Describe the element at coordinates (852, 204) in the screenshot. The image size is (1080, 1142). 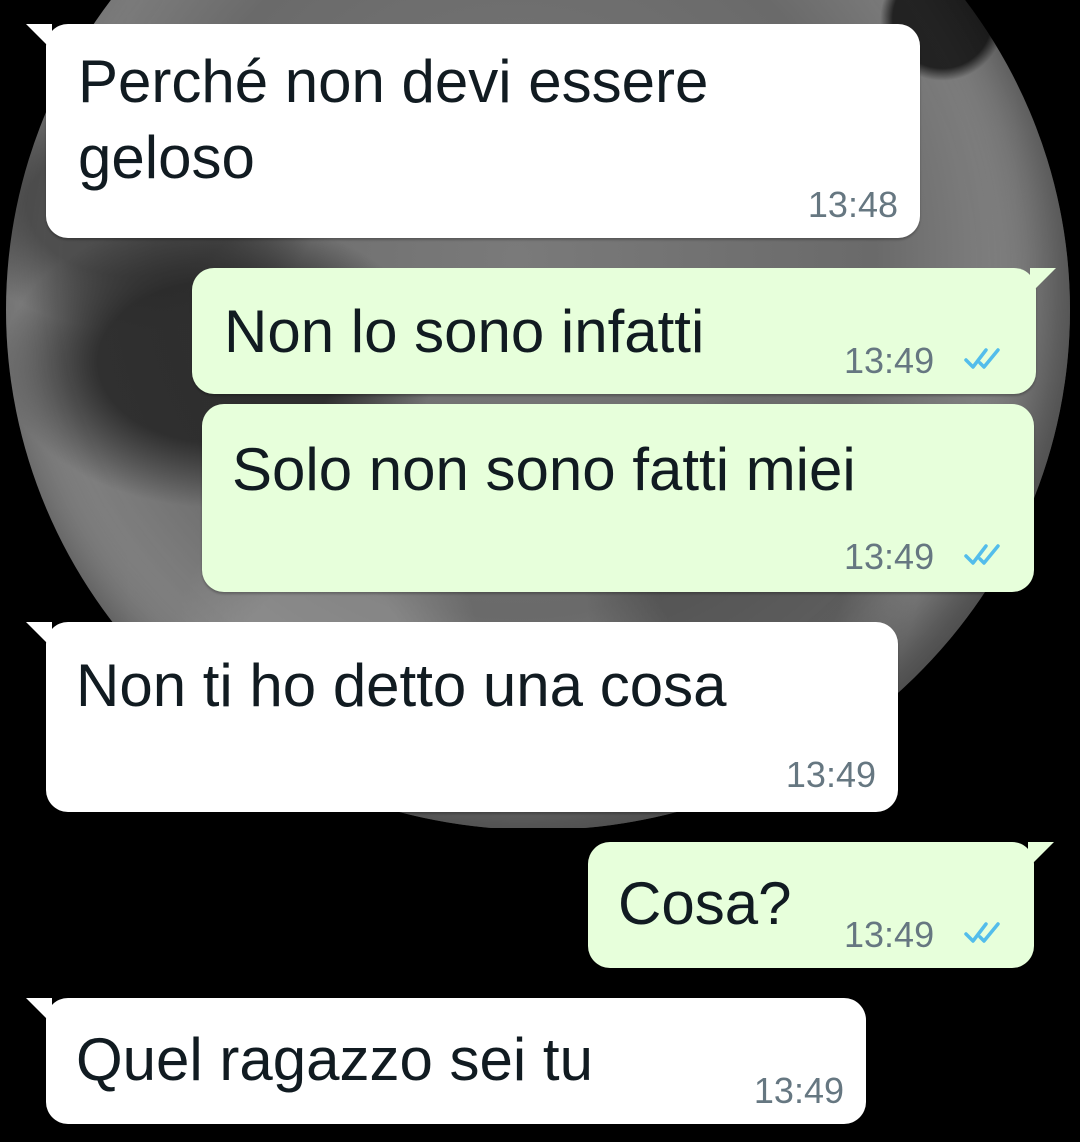
I see `message-time: 13:48` at that location.